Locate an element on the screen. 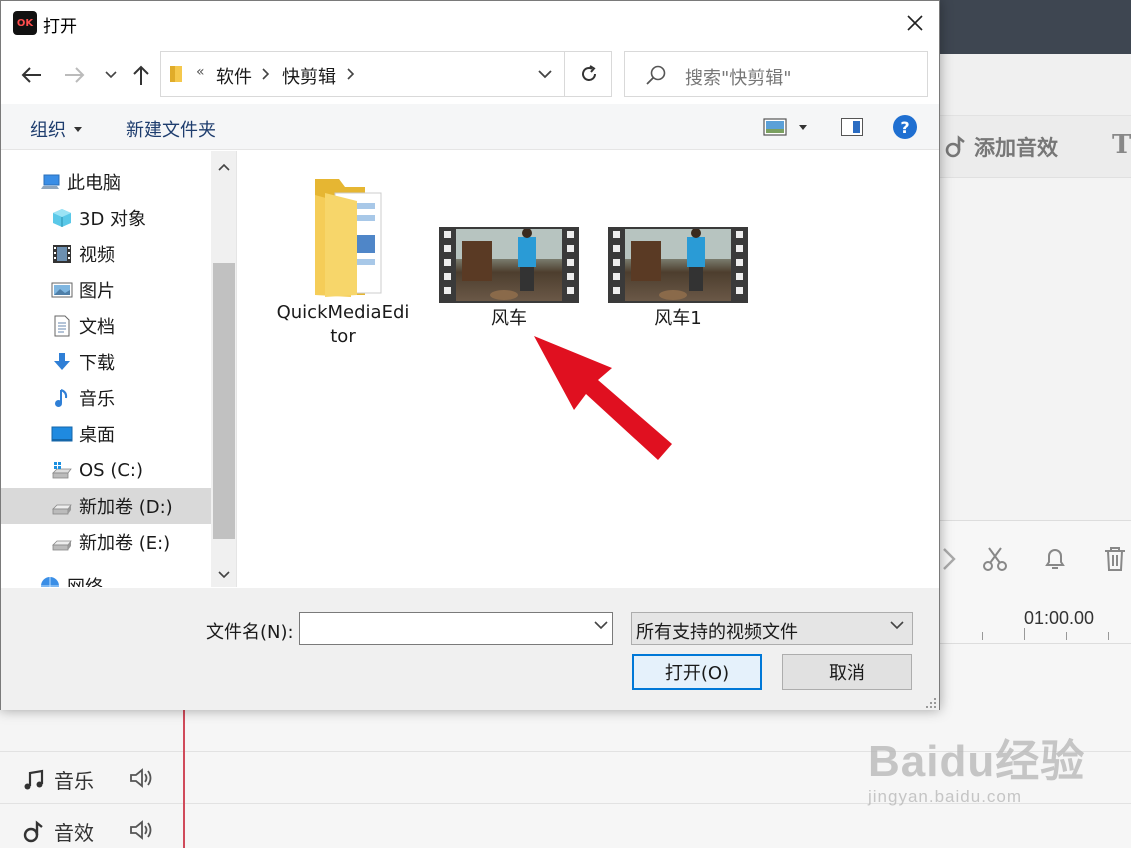 This screenshot has width=1131, height=848. organize-button: 组织 is located at coordinates (56, 129).